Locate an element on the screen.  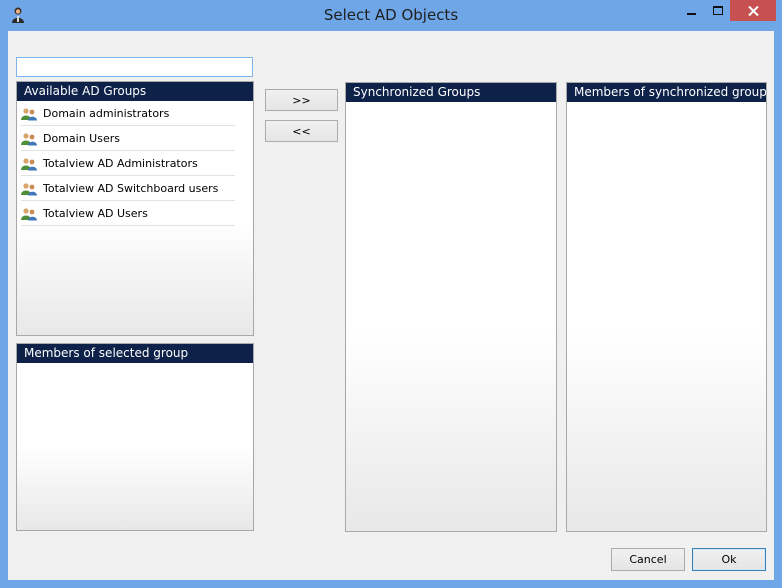
members-selected-panel: Members of selected group is located at coordinates (135, 437).